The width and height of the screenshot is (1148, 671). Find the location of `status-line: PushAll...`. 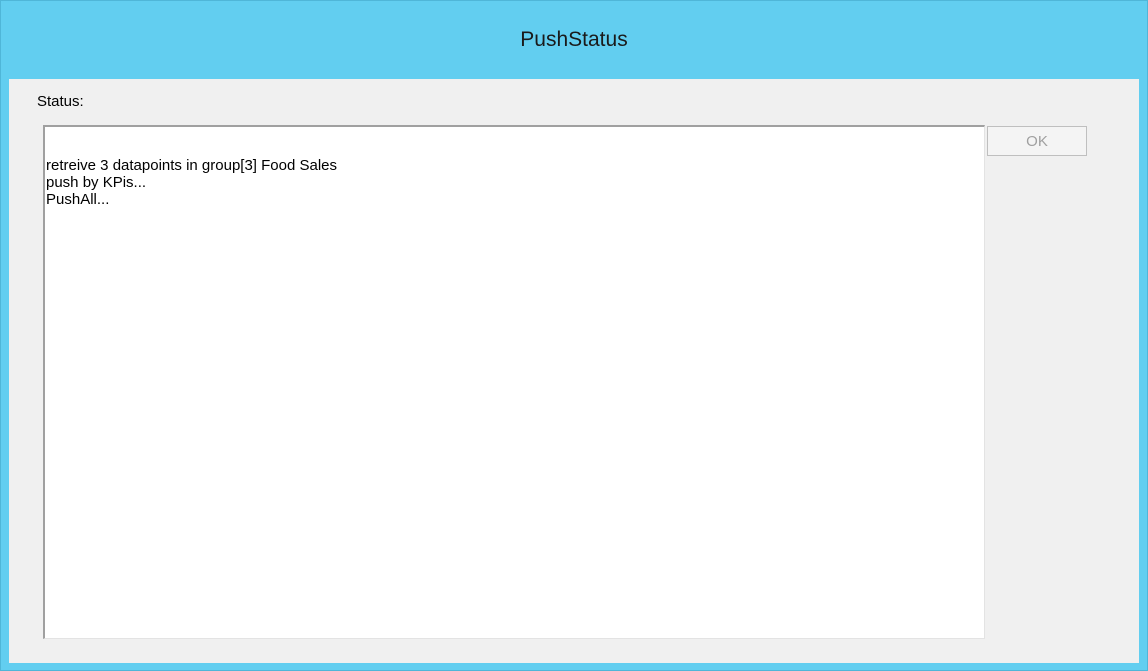

status-line: PushAll... is located at coordinates (78, 199).